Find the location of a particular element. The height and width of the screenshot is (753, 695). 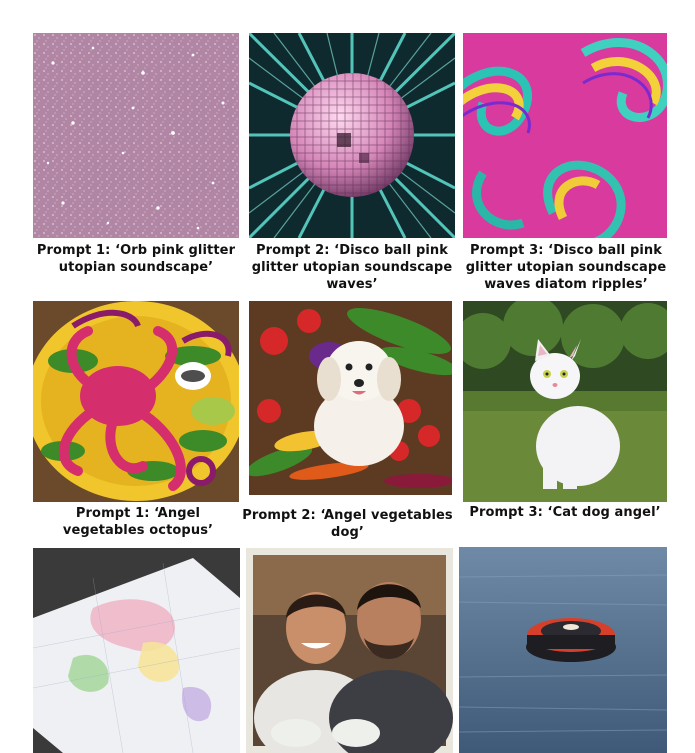

image-puppy-vegetables is located at coordinates (350, 398).